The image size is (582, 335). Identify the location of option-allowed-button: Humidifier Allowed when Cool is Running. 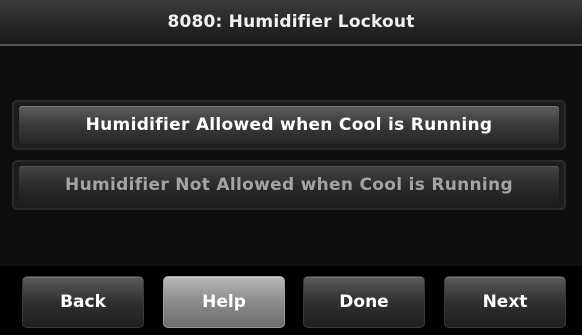
(289, 125).